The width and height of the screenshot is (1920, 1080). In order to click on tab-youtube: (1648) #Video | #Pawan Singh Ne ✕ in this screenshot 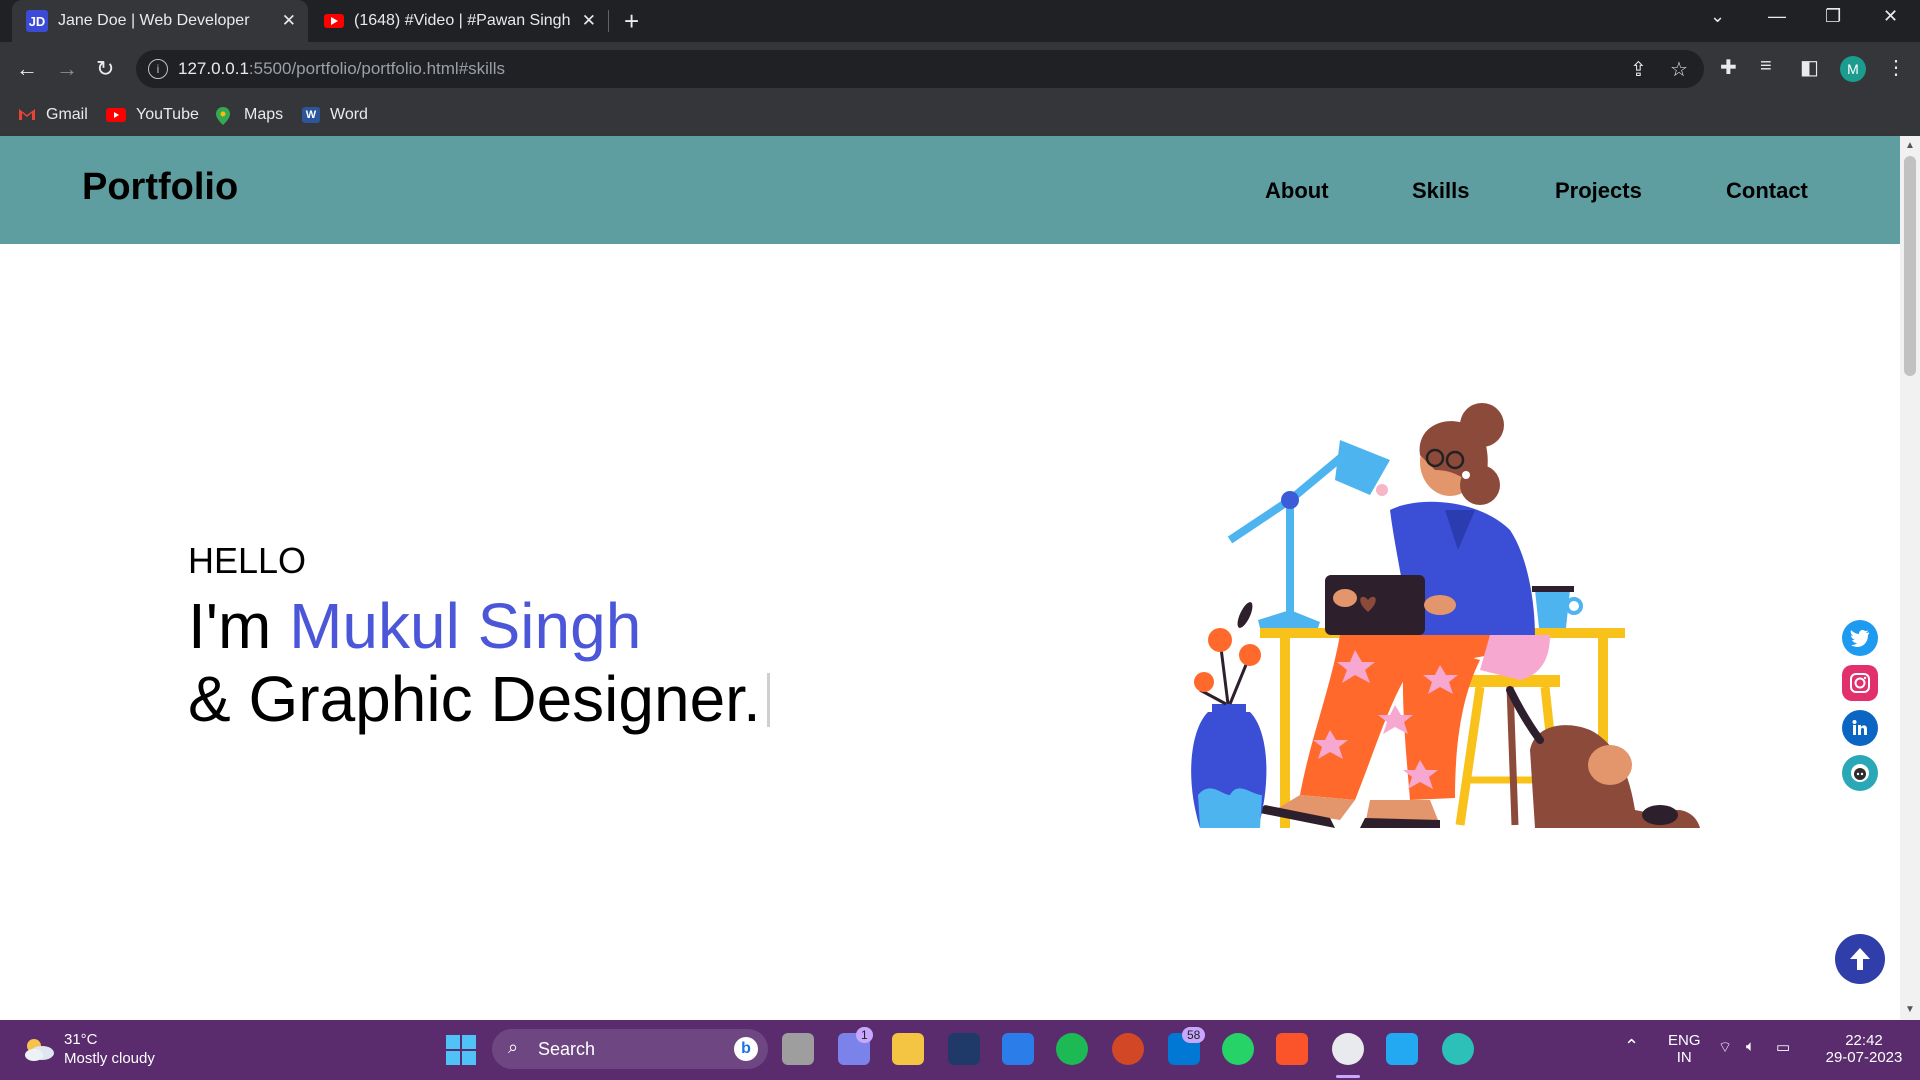, I will do `click(460, 21)`.